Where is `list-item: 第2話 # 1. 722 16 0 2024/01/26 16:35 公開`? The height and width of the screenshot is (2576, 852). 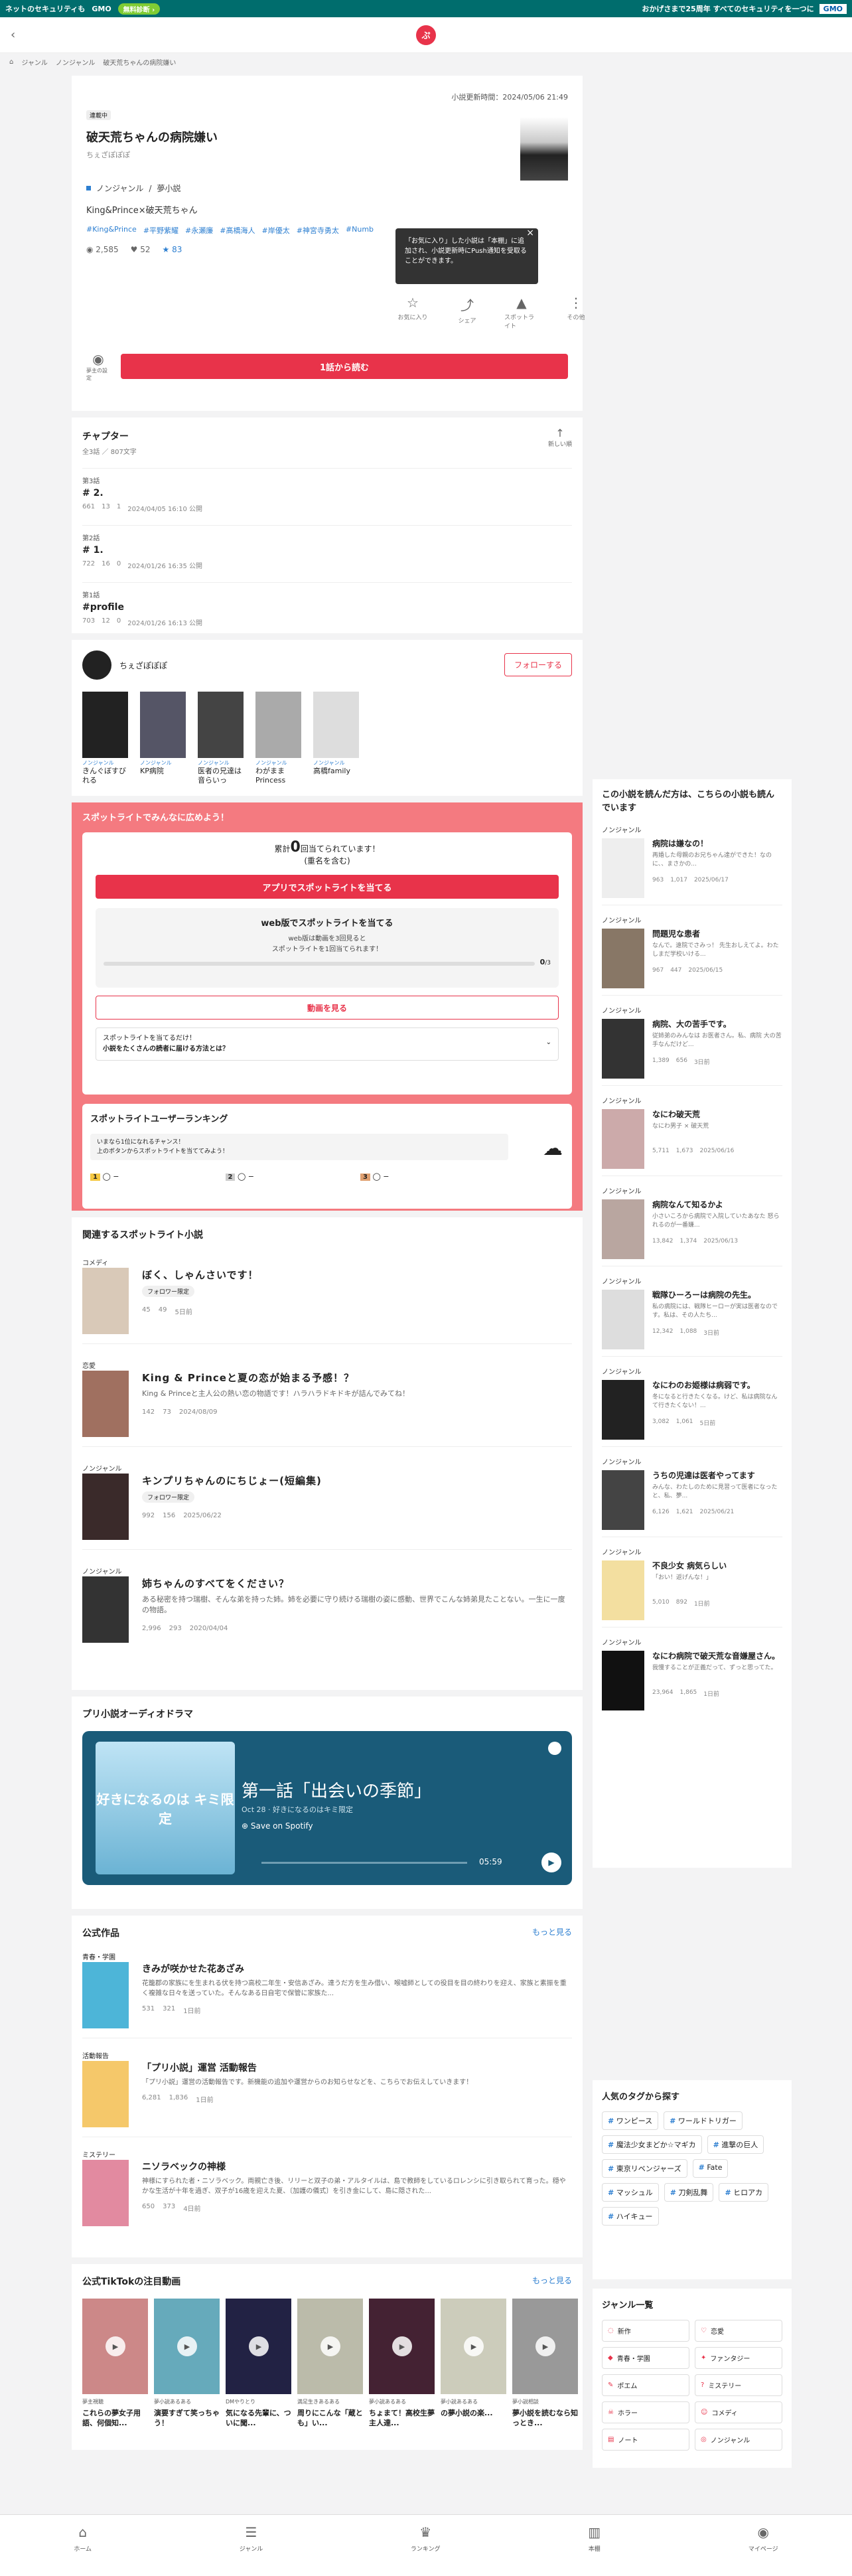
list-item: 第2話 # 1. 722 16 0 2024/01/26 16:35 公開 is located at coordinates (327, 547).